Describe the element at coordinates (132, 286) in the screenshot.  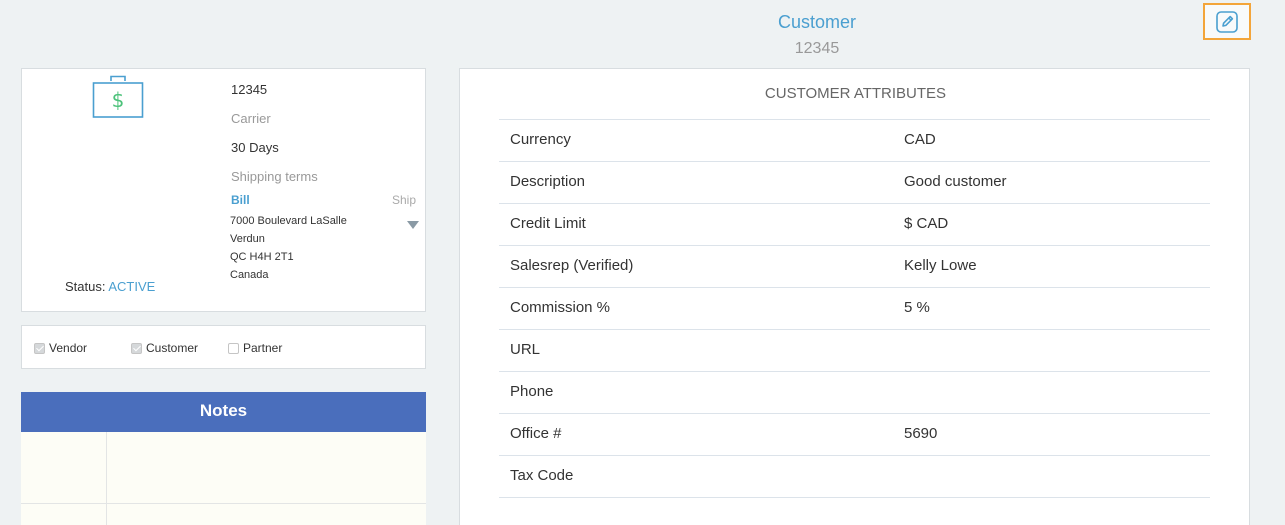
I see `status-badge: ACTIVE` at that location.